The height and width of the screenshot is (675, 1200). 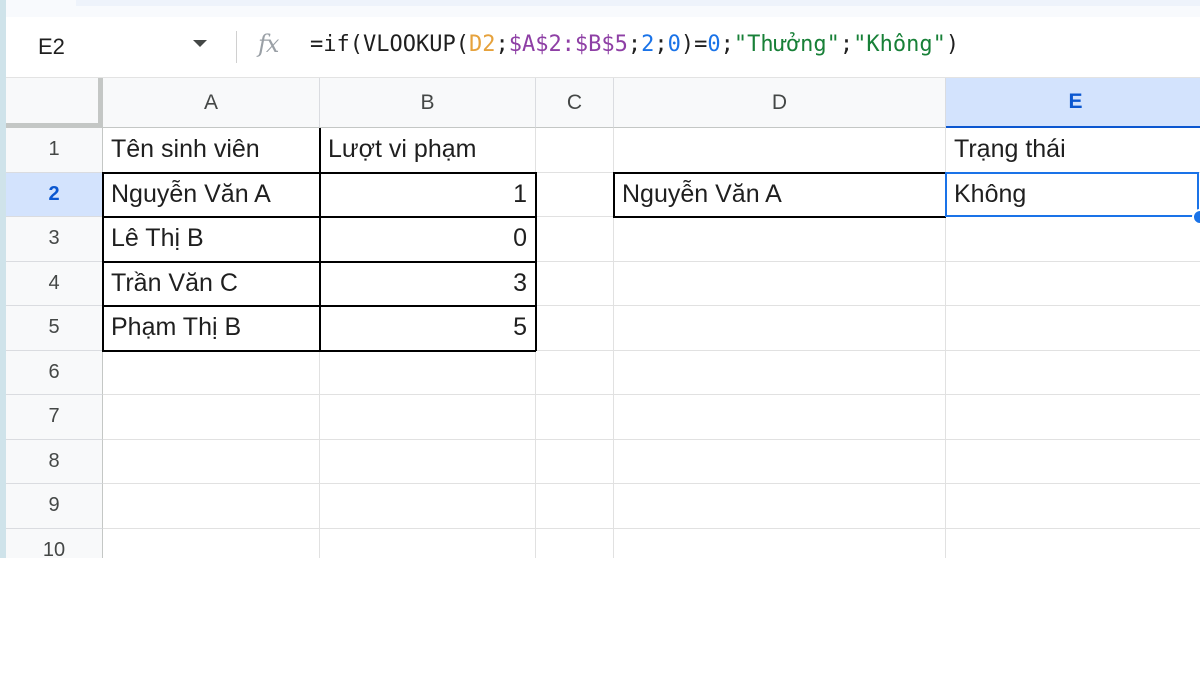 What do you see at coordinates (428, 372) in the screenshot?
I see `cell-b6` at bounding box center [428, 372].